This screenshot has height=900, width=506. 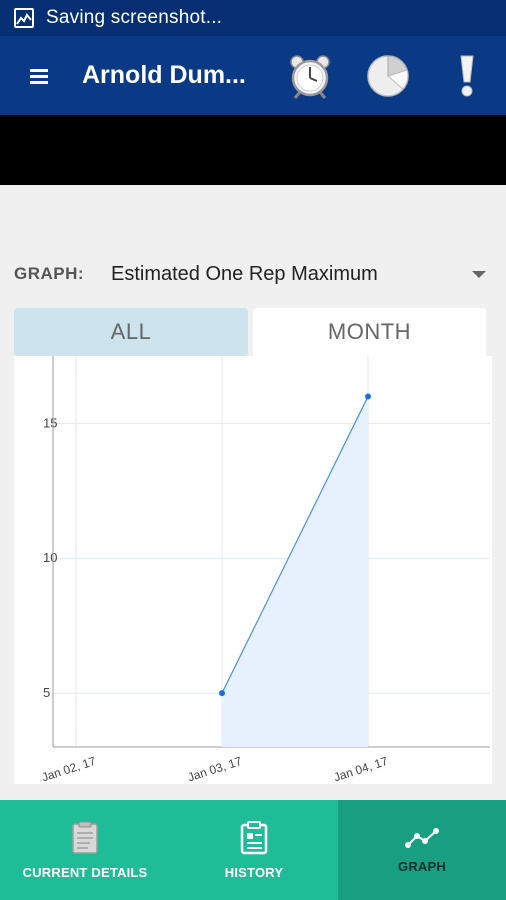 What do you see at coordinates (361, 769) in the screenshot?
I see `x-tick-label: Jan 04, 17` at bounding box center [361, 769].